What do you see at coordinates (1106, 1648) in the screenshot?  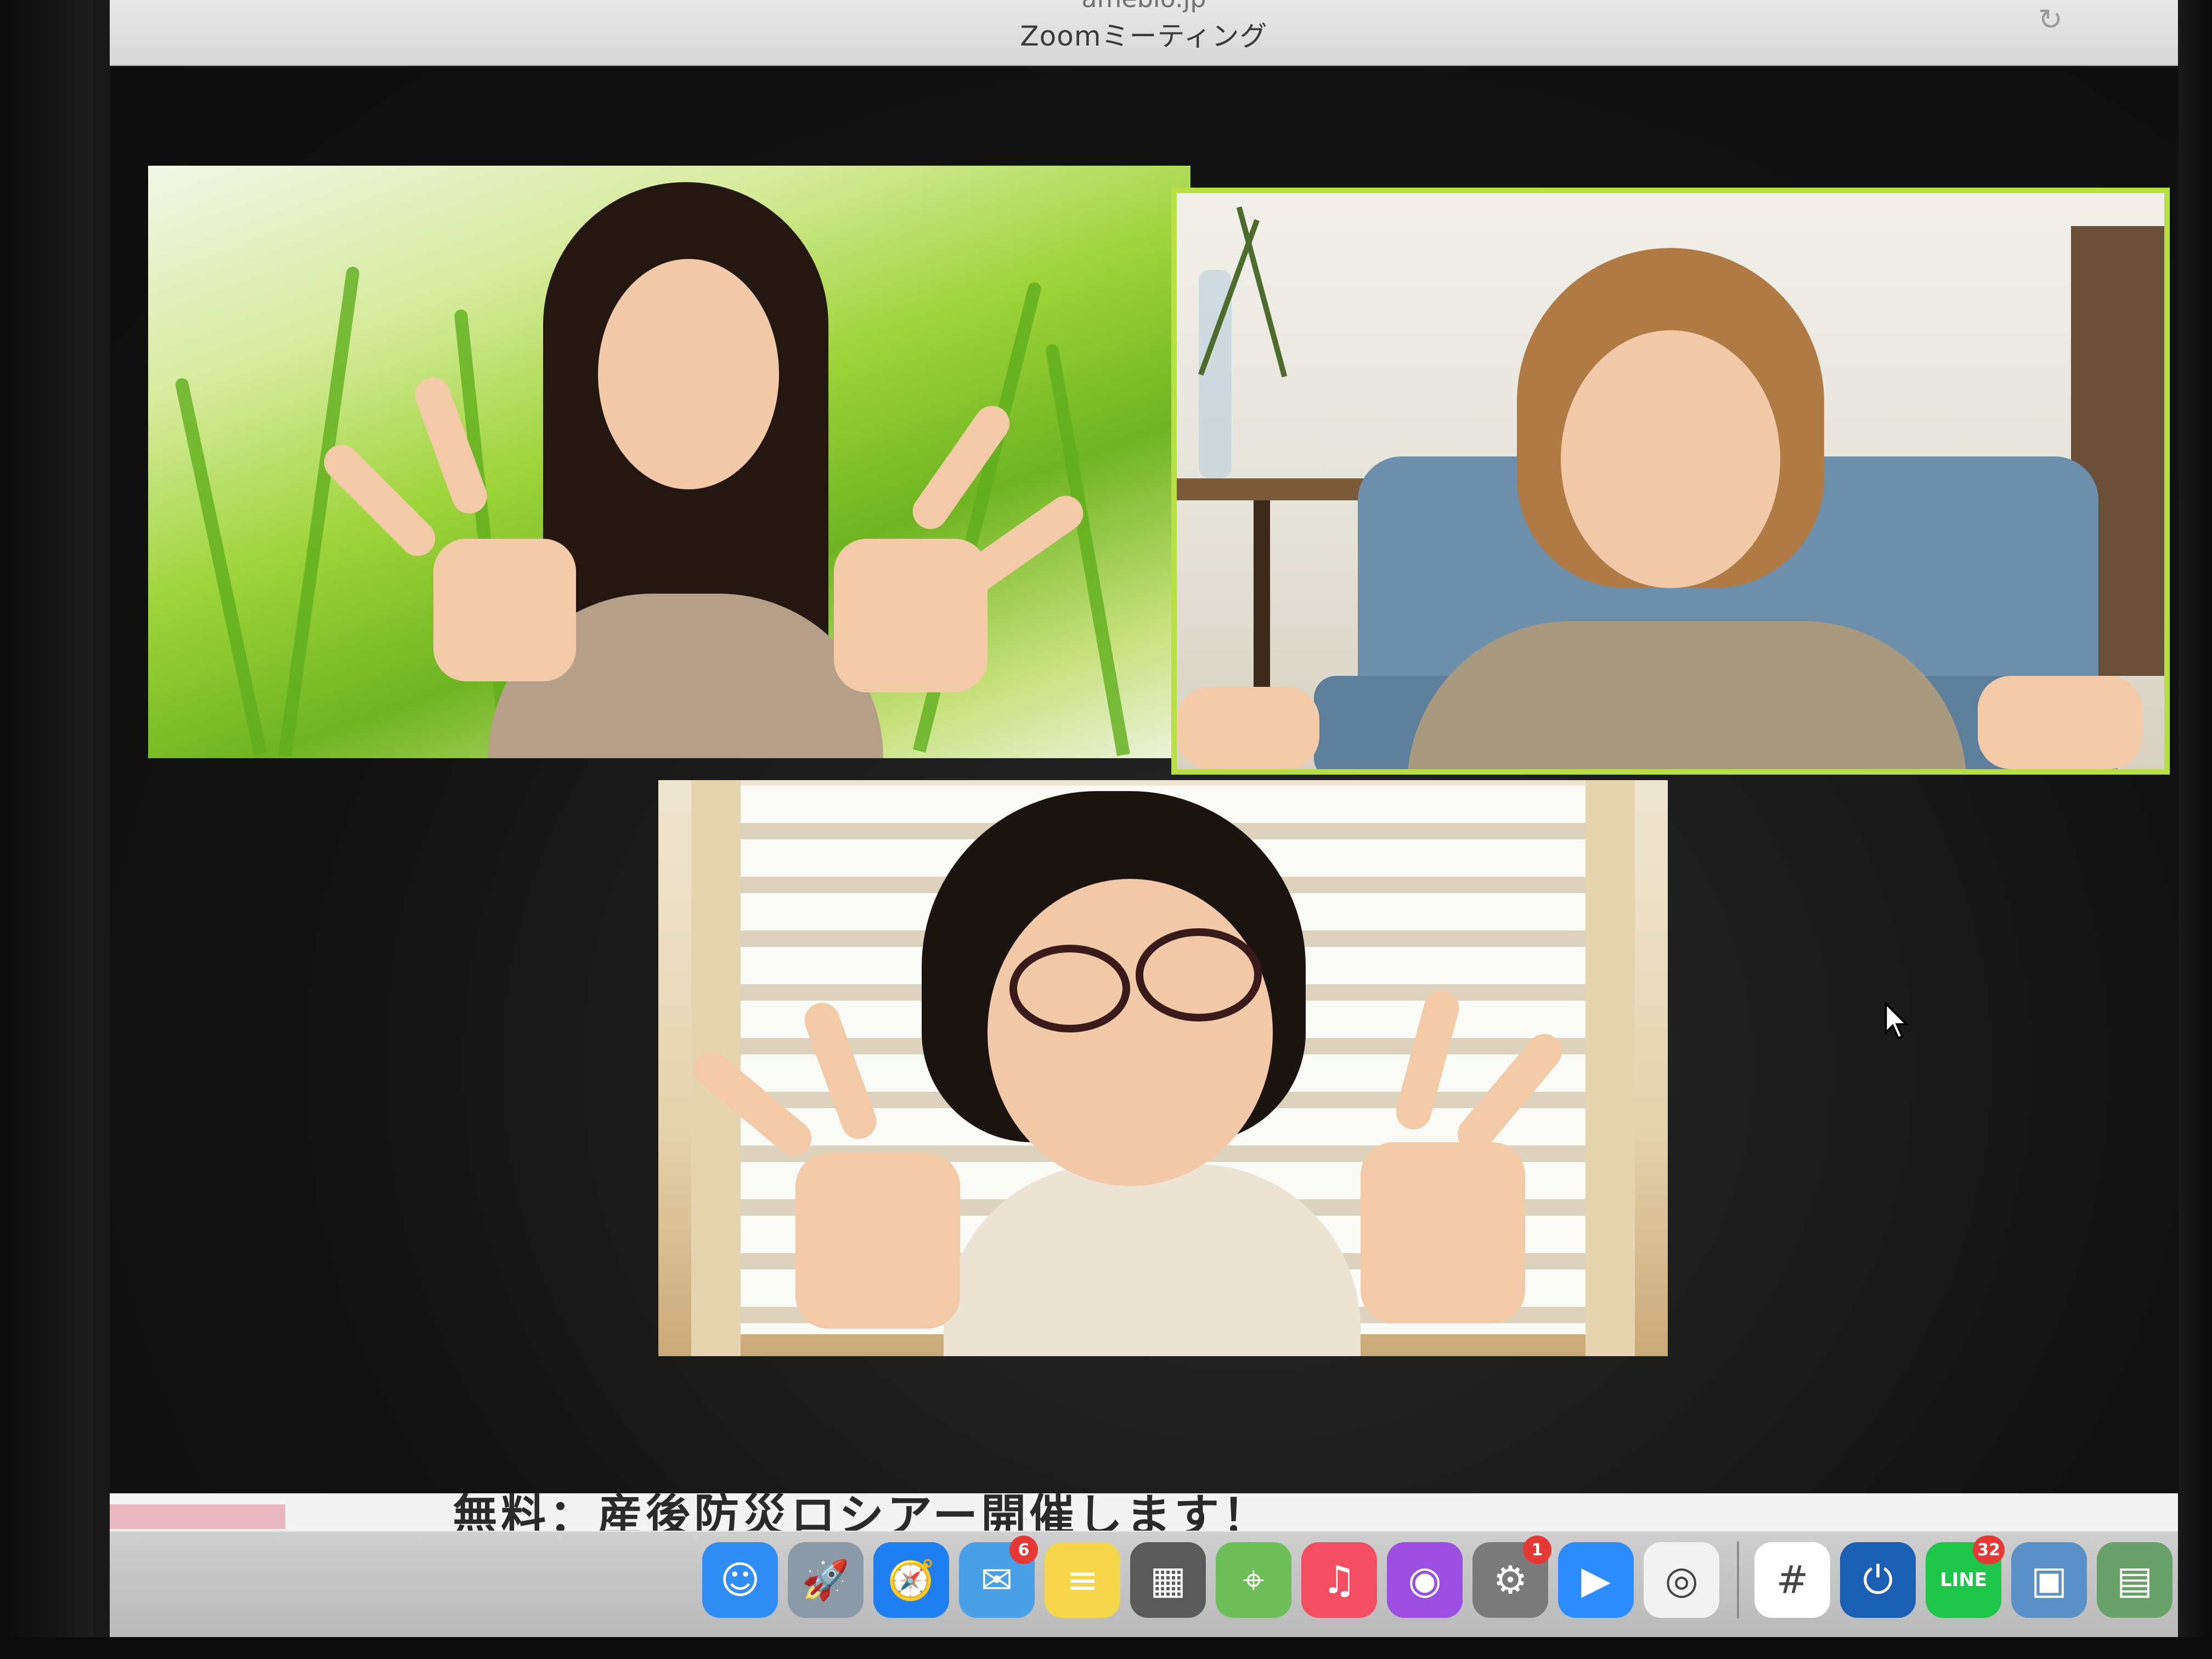 I see `monitor-bezel-bottom` at bounding box center [1106, 1648].